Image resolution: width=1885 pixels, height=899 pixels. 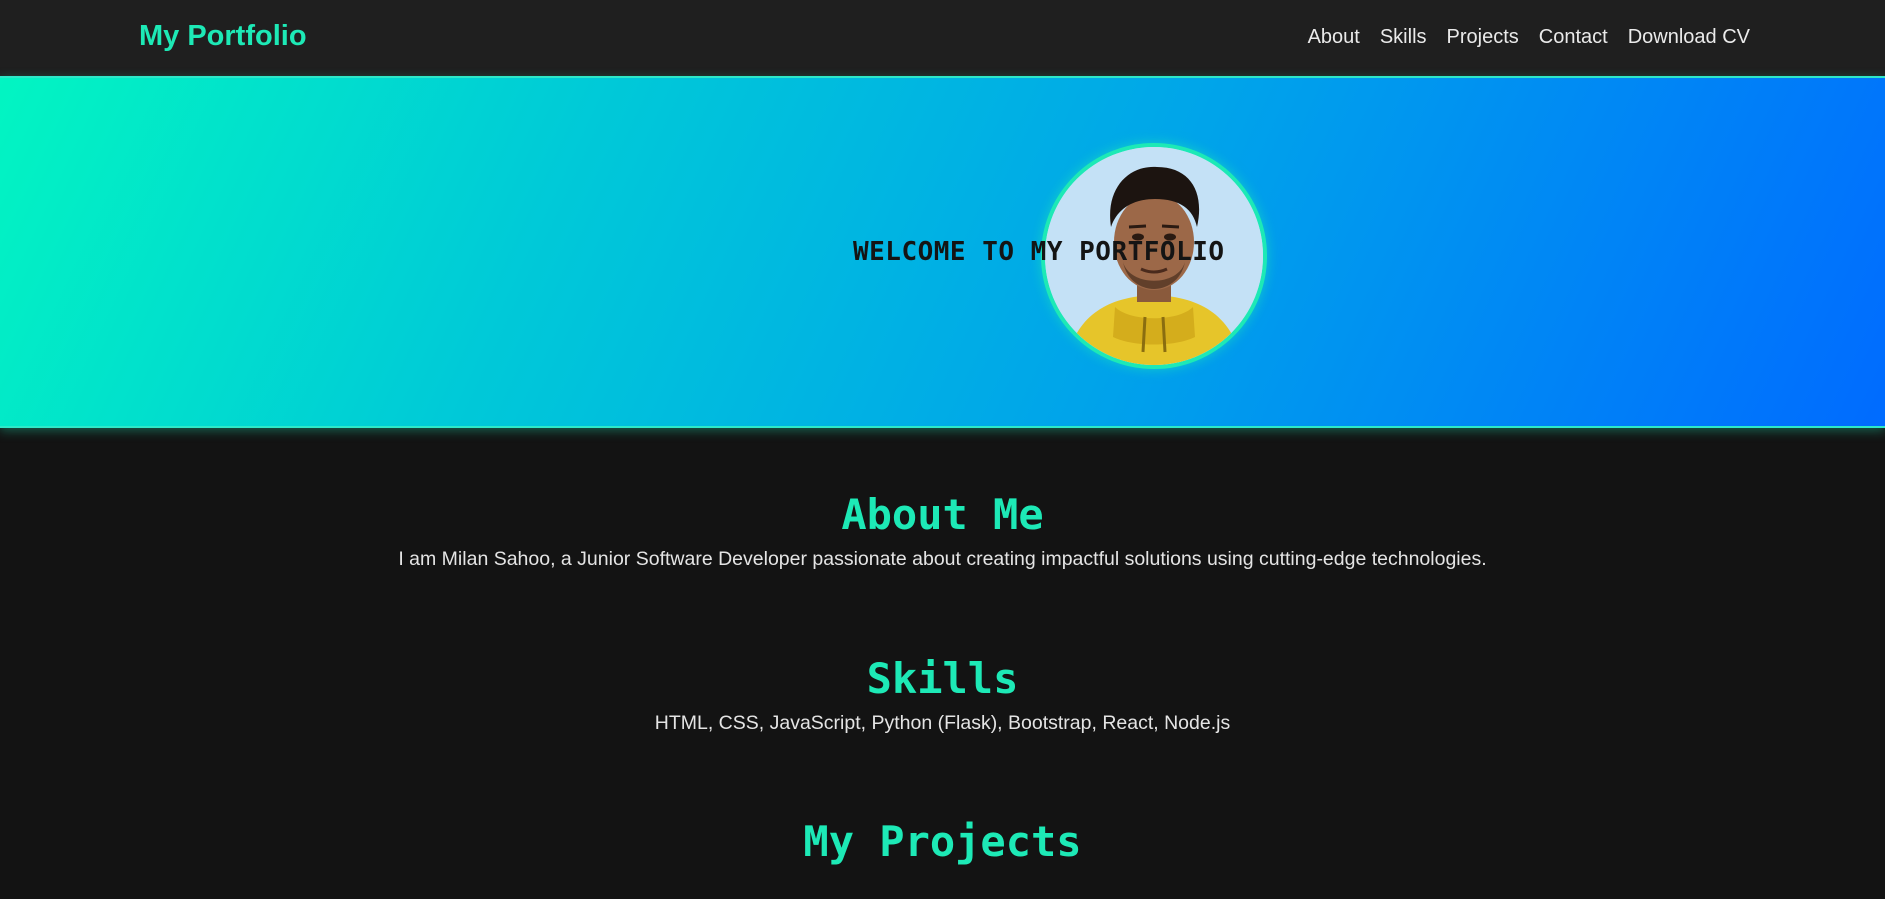 What do you see at coordinates (1403, 37) in the screenshot?
I see `nav-link-skills: Skills` at bounding box center [1403, 37].